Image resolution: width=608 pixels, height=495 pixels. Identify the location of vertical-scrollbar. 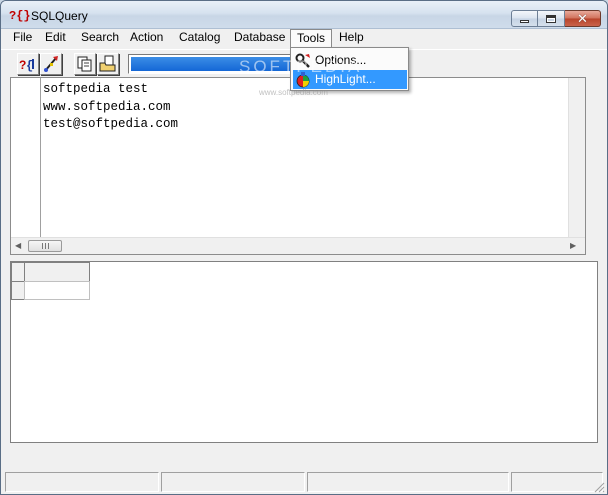
(576, 158).